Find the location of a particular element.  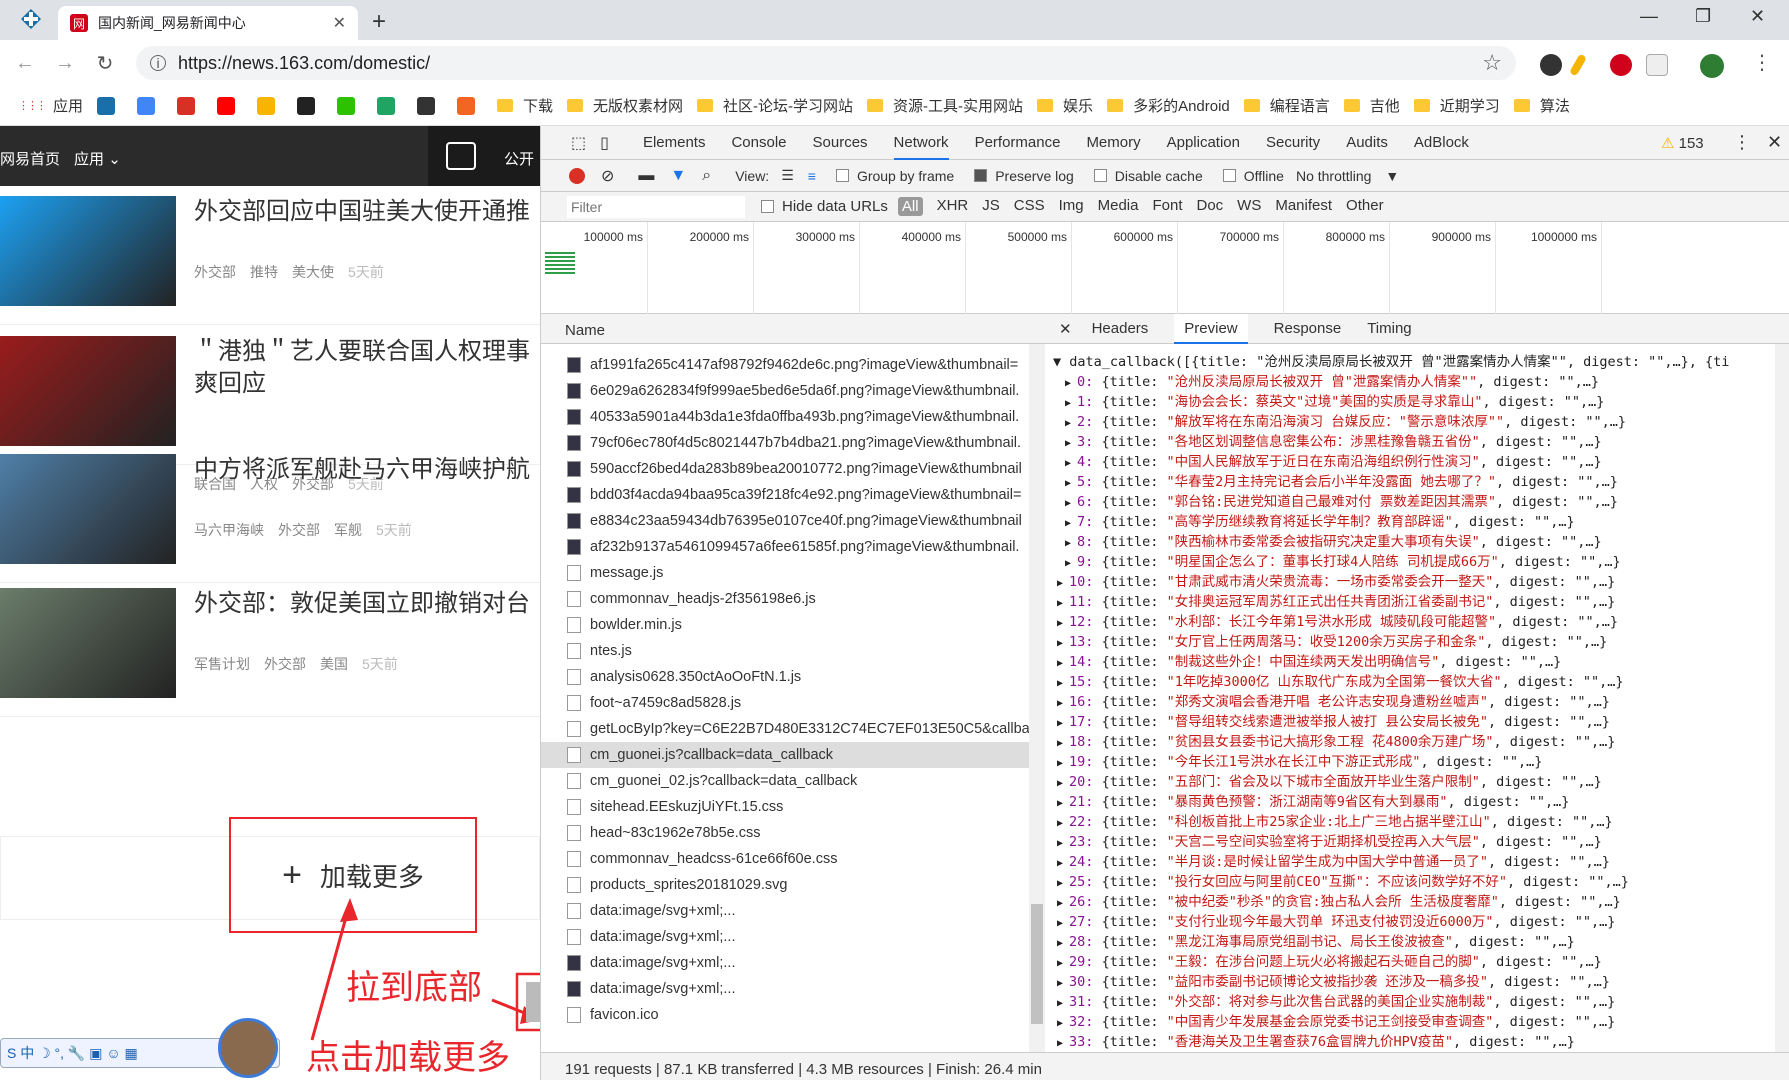

request-row: products_sprites20181029.svg is located at coordinates (785, 885).